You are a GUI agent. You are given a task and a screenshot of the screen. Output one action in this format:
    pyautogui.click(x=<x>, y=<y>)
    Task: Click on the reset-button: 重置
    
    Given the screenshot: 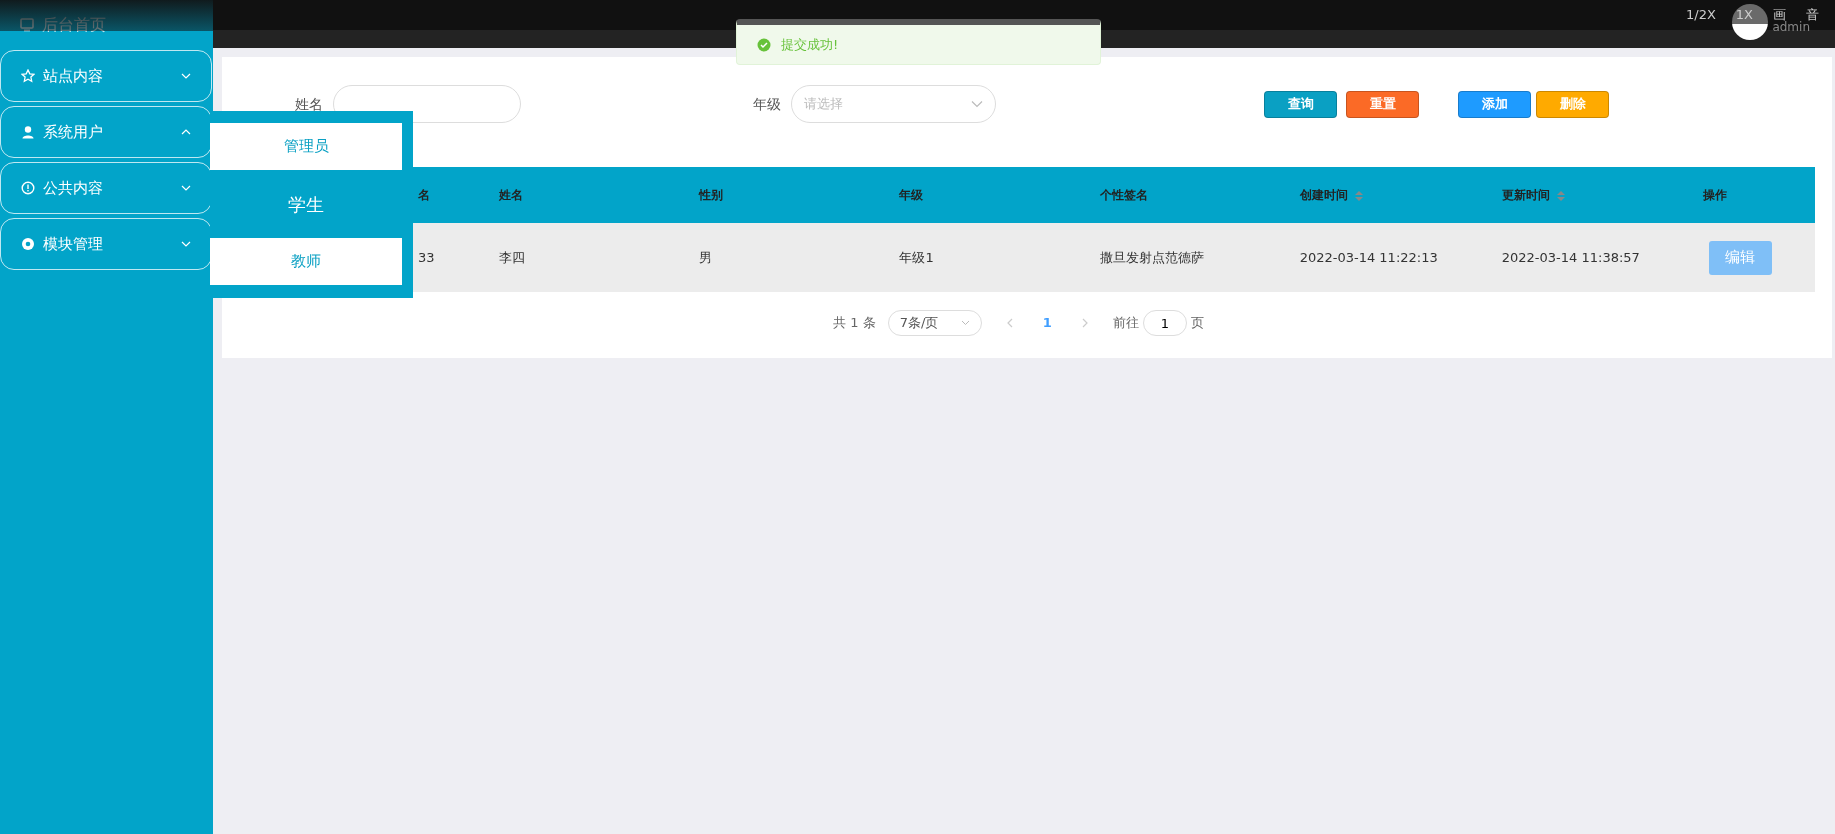 What is the action you would take?
    pyautogui.click(x=1382, y=104)
    